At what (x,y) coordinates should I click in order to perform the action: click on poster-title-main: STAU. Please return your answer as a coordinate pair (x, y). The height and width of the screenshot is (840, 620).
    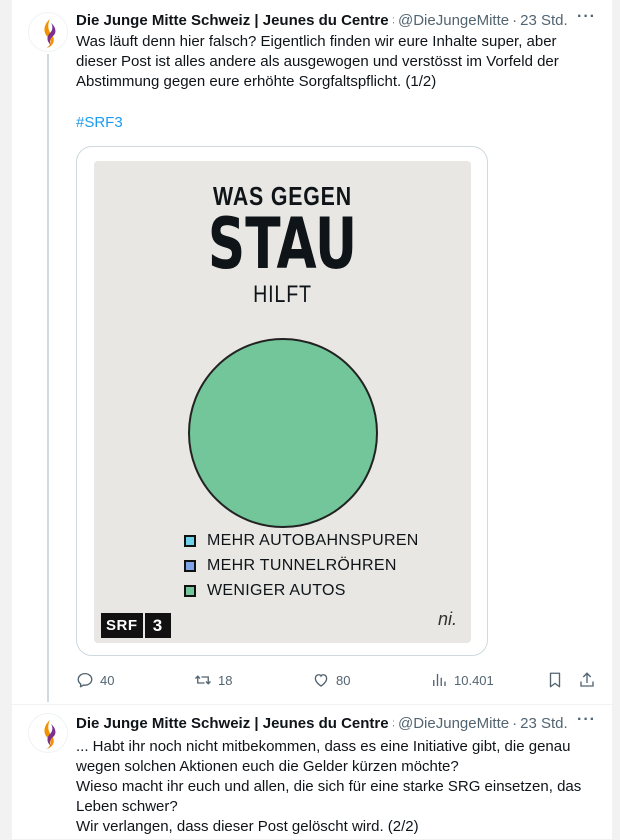
    Looking at the image, I should click on (282, 244).